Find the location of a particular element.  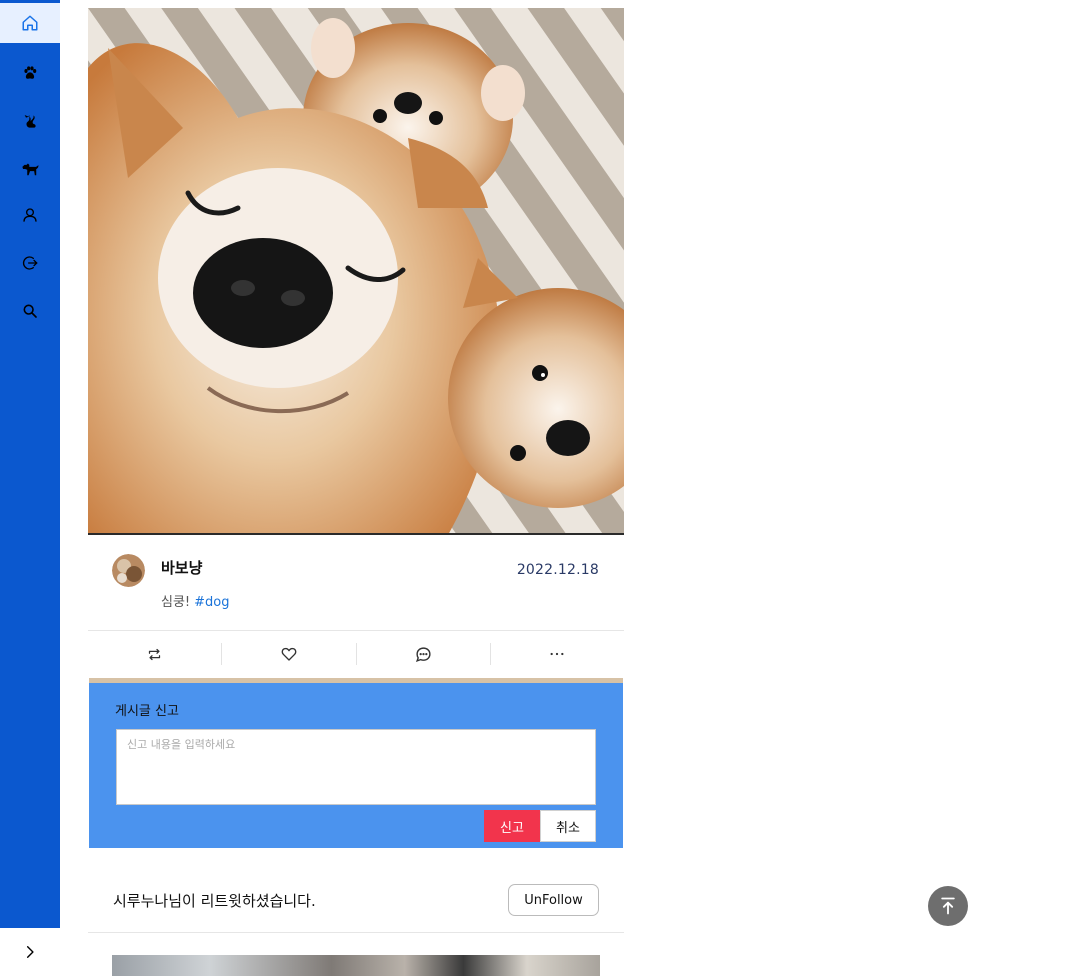

post-username: 바보냥 is located at coordinates (181, 567).